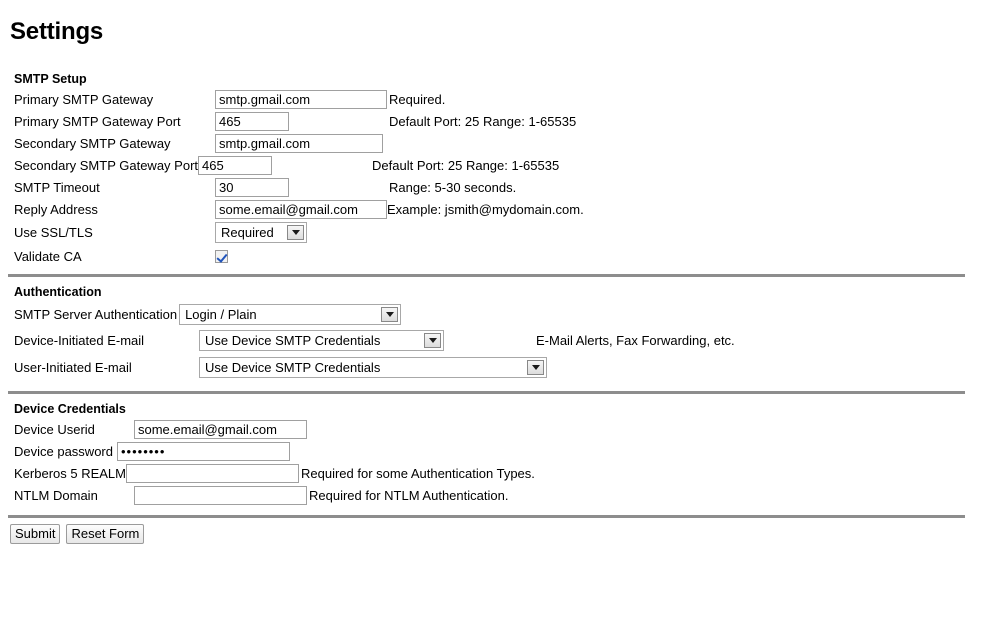  Describe the element at coordinates (70, 409) in the screenshot. I see `section-heading-device-credentials: Device Credentials` at that location.